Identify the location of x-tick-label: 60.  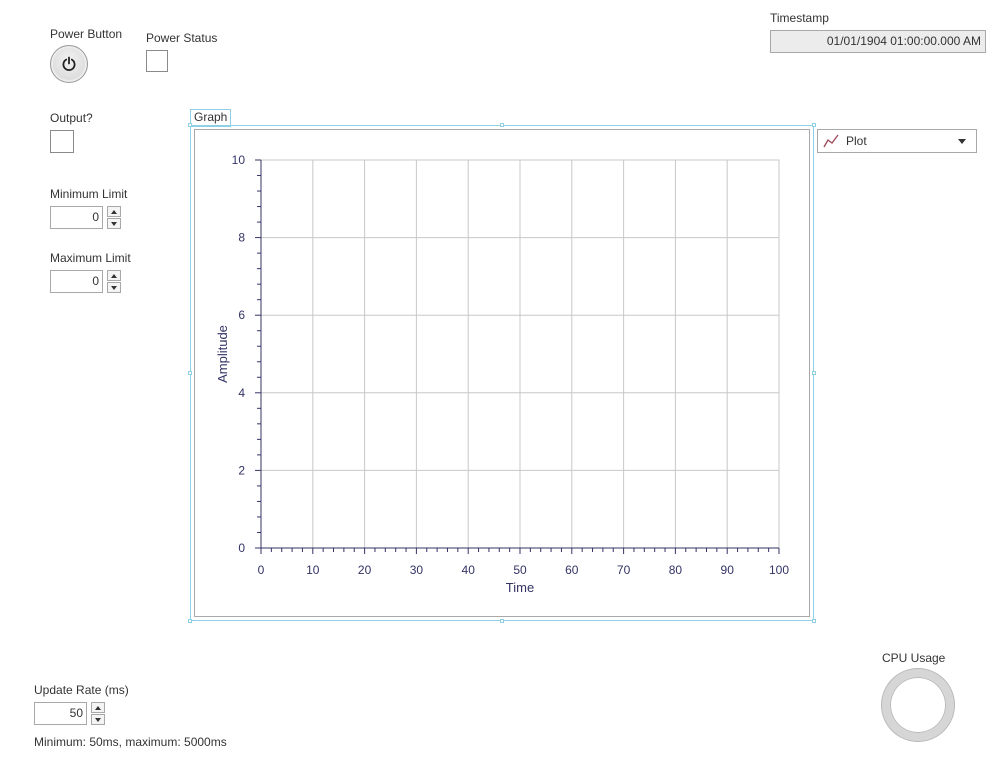
(572, 570).